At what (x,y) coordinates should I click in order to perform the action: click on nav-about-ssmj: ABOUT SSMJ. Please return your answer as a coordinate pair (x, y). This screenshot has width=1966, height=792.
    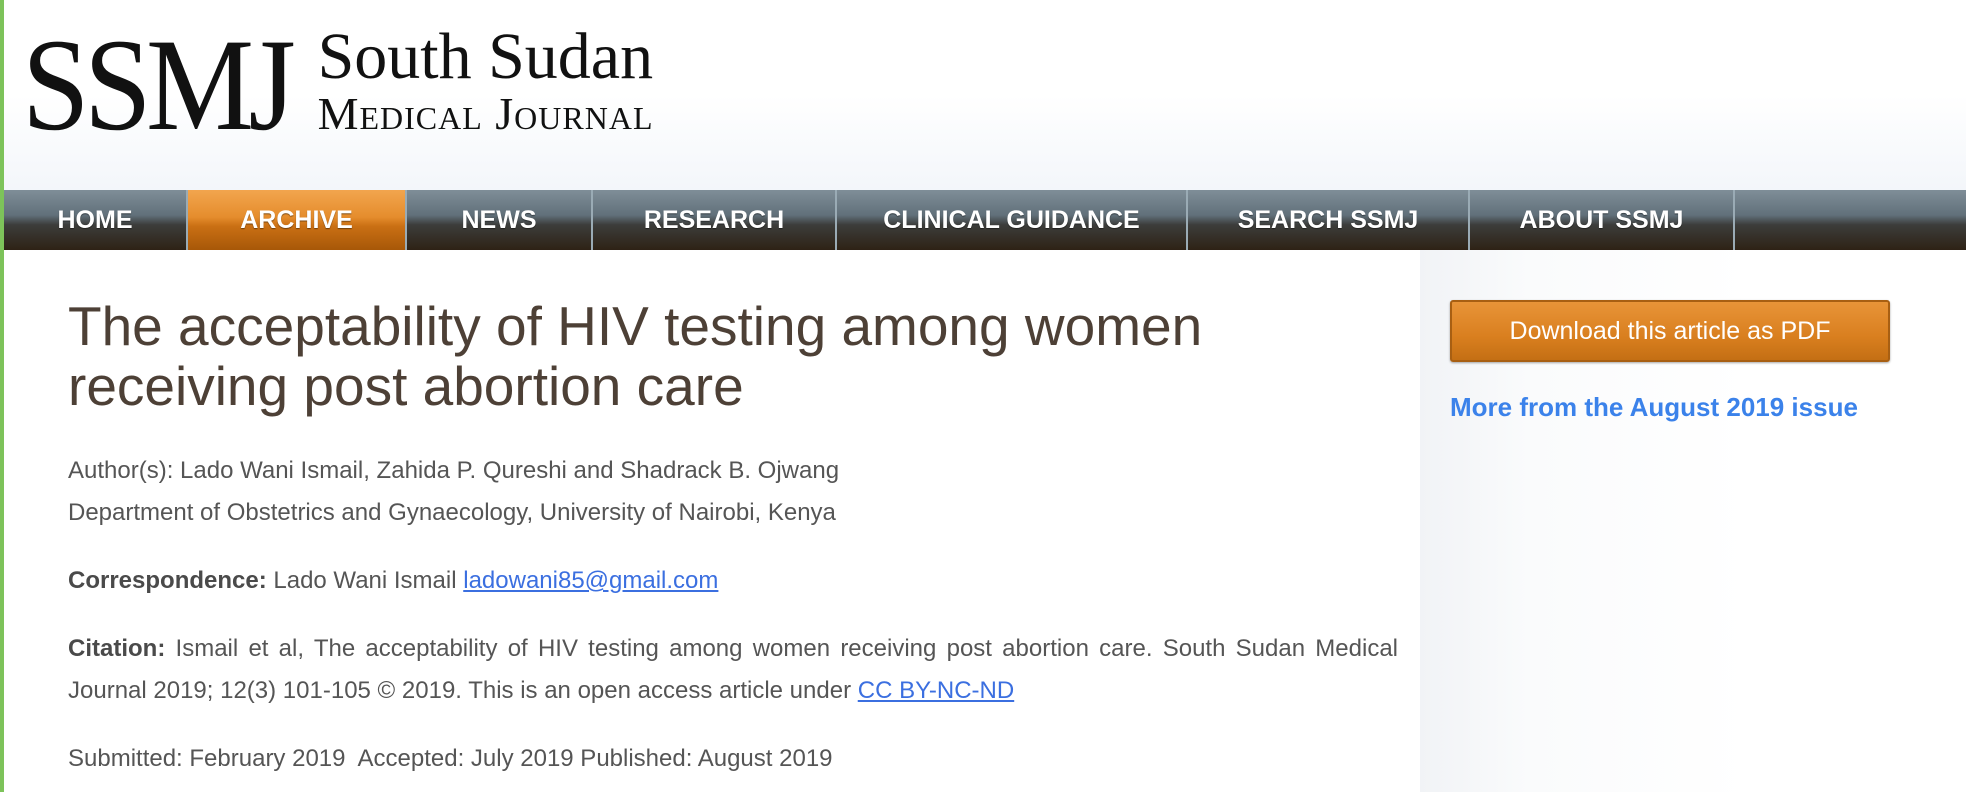
    Looking at the image, I should click on (1602, 220).